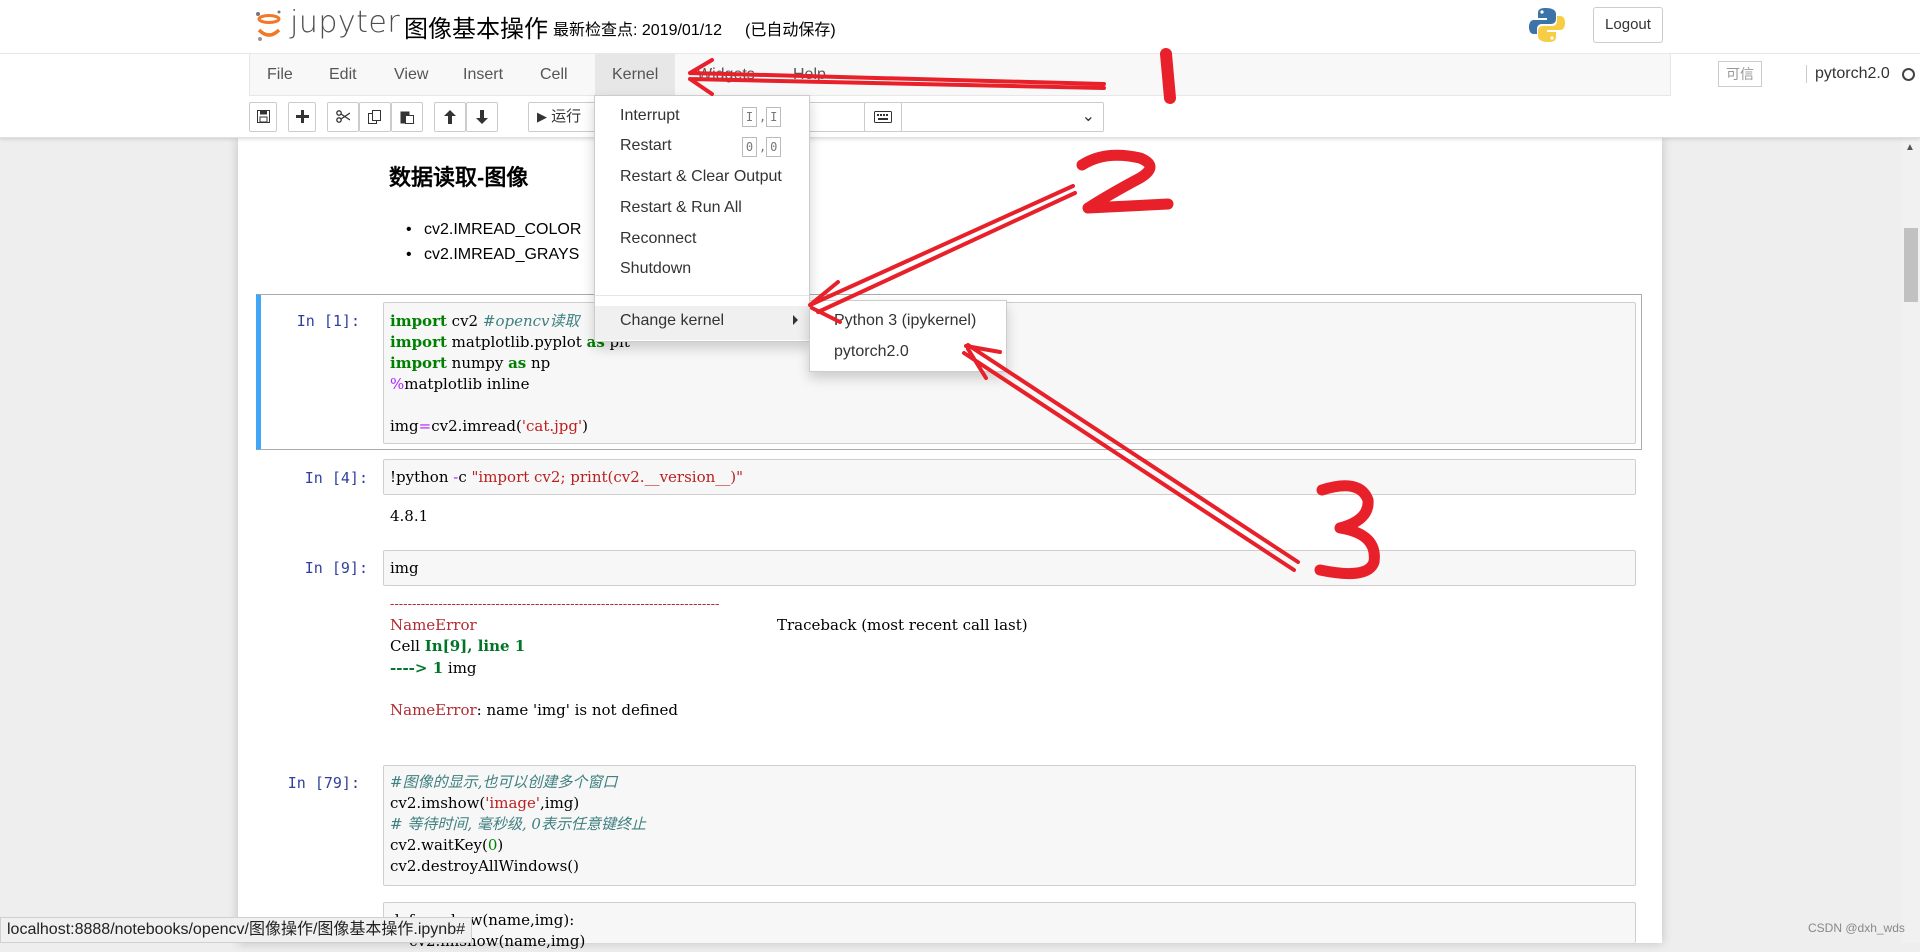  What do you see at coordinates (343, 75) in the screenshot?
I see `menu-edit: Edit` at bounding box center [343, 75].